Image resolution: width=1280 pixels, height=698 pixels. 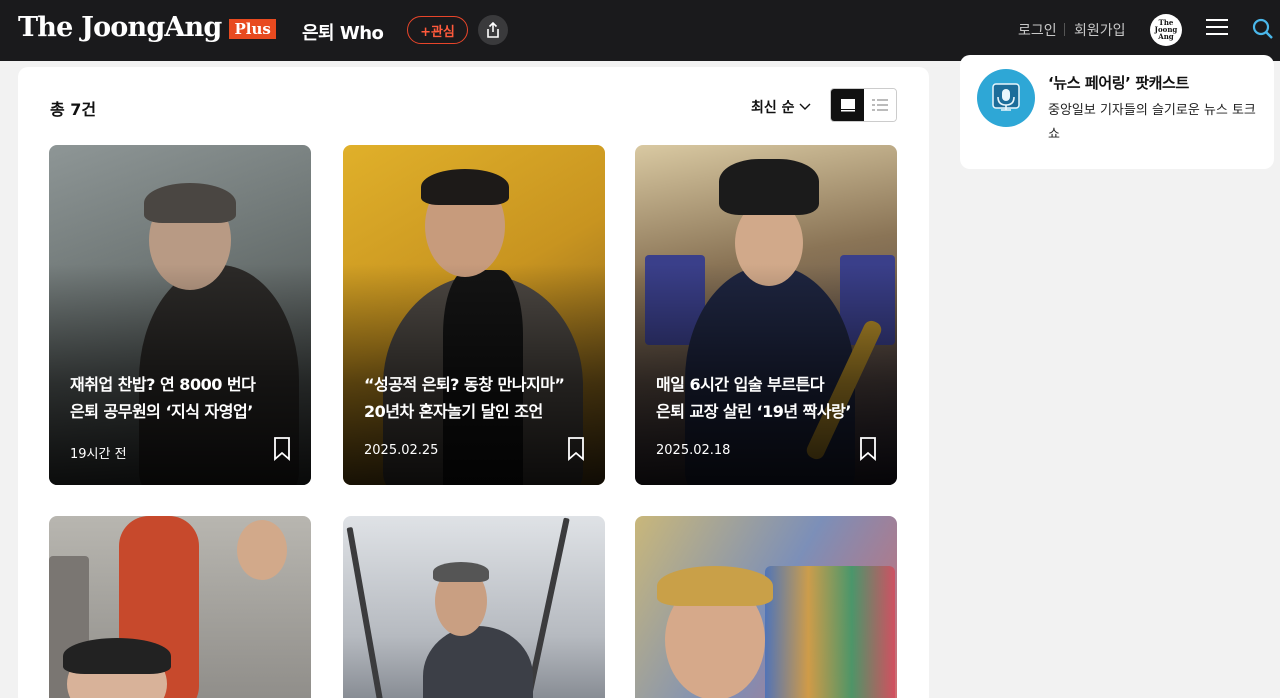 I want to click on article-date: 2025.02.25, so click(x=401, y=450).